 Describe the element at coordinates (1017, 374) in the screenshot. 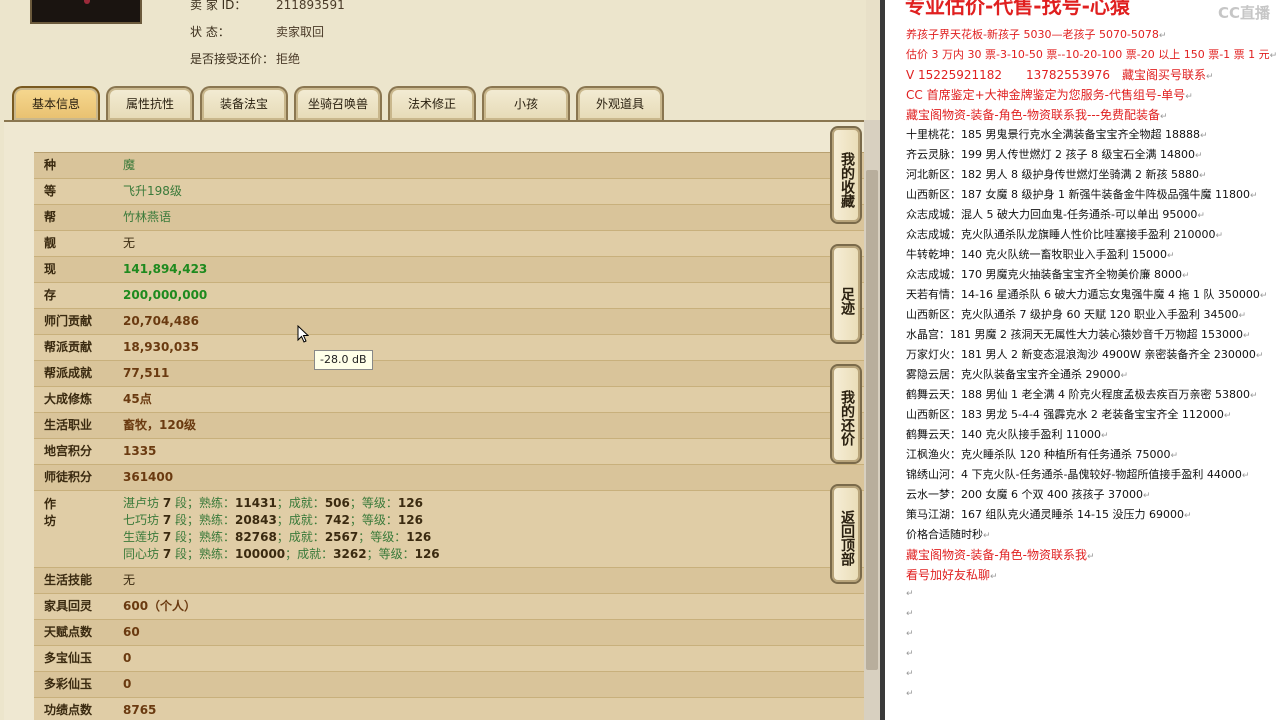

I see `note-line: 雾隐云居：克火队装备宝宝齐全通杀 29000↵` at that location.